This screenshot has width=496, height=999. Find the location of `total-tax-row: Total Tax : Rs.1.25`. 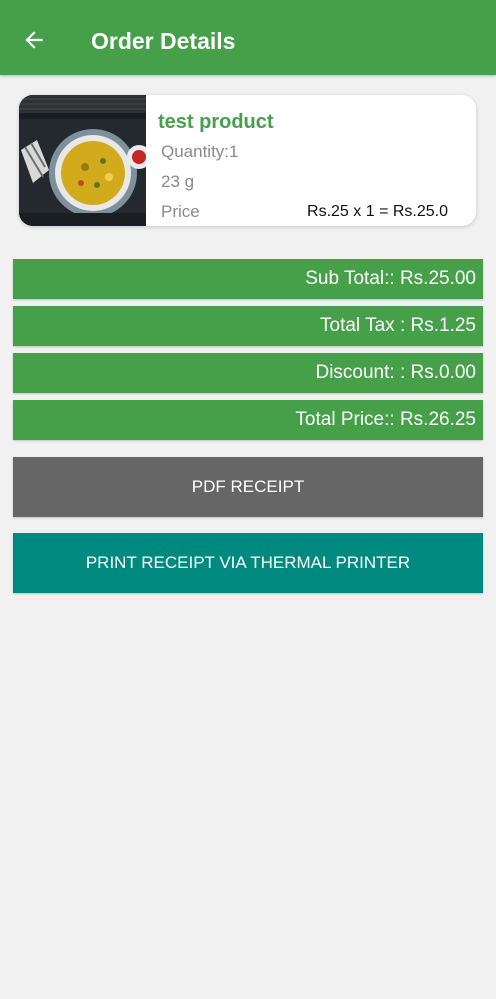

total-tax-row: Total Tax : Rs.1.25 is located at coordinates (248, 326).